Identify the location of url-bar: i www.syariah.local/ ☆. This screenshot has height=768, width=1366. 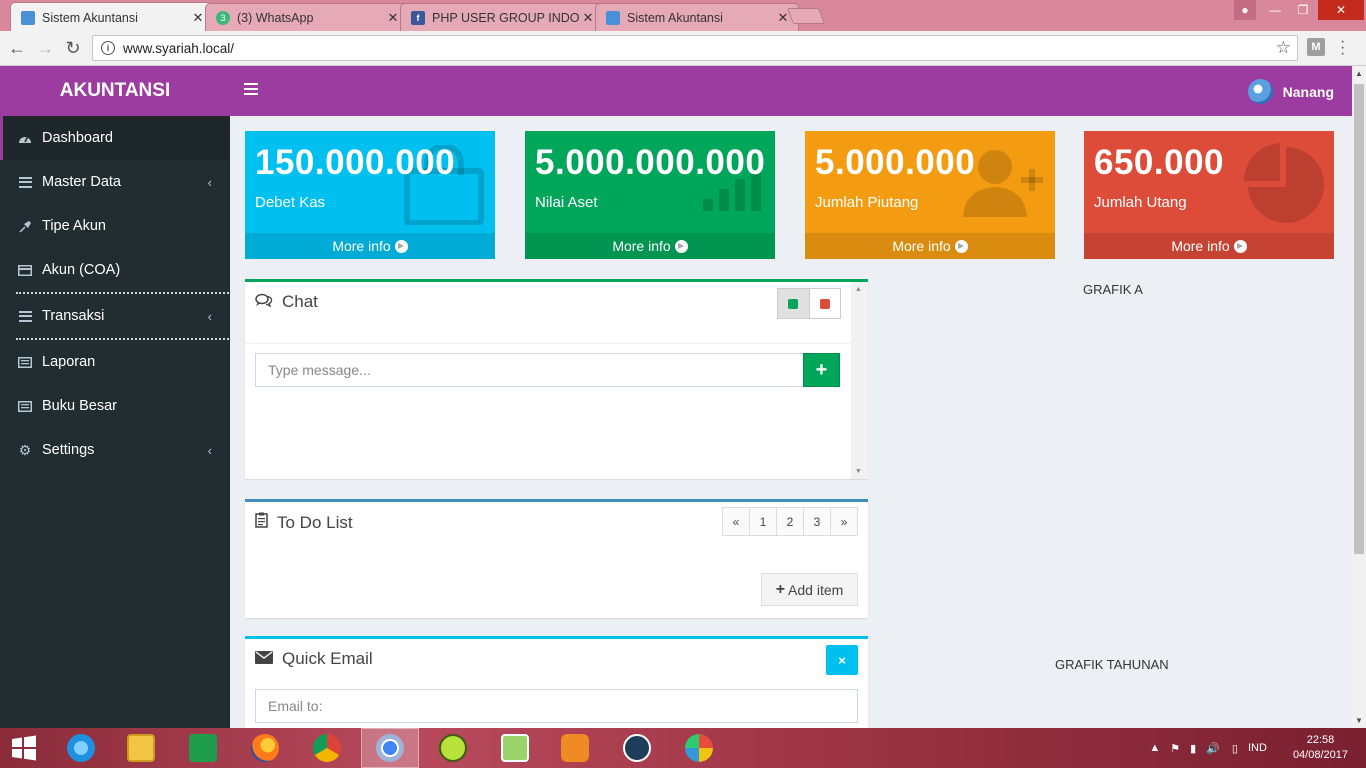
(695, 48).